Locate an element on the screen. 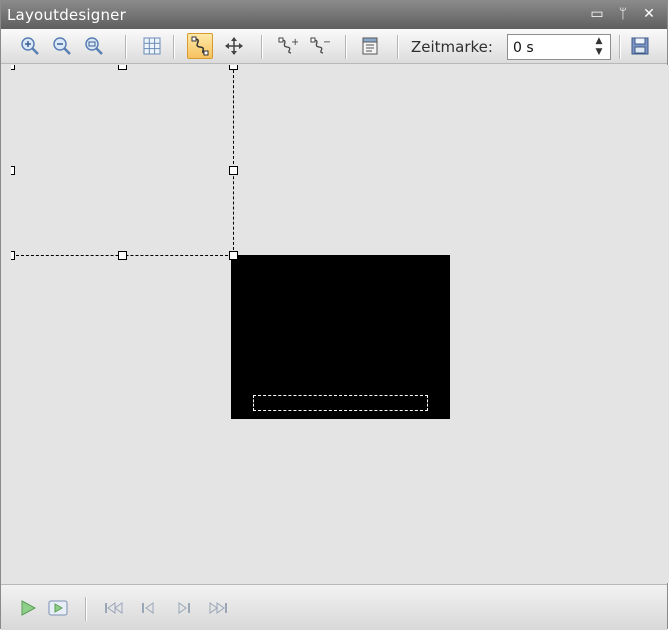 Image resolution: width=669 pixels, height=630 pixels. save-icon is located at coordinates (640, 46).